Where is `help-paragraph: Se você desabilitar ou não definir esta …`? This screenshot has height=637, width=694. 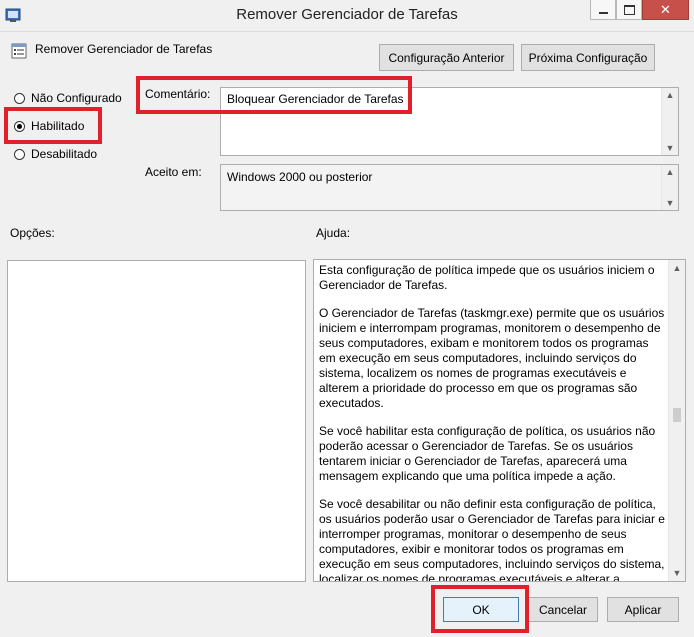
help-paragraph: Se você desabilitar ou não definir esta … is located at coordinates (492, 539).